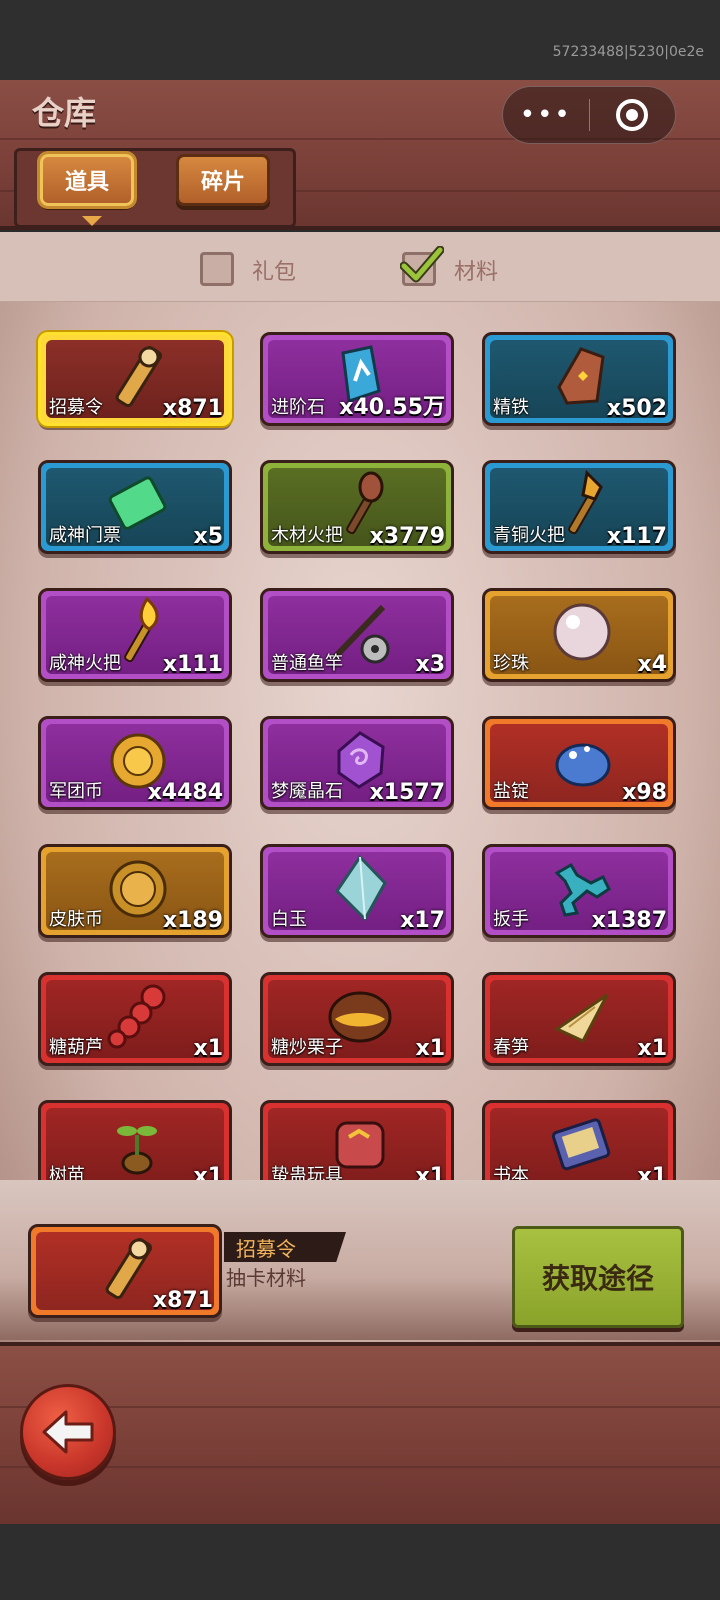  Describe the element at coordinates (135, 635) in the screenshot. I see `item-card: 咸神火把 x111` at that location.